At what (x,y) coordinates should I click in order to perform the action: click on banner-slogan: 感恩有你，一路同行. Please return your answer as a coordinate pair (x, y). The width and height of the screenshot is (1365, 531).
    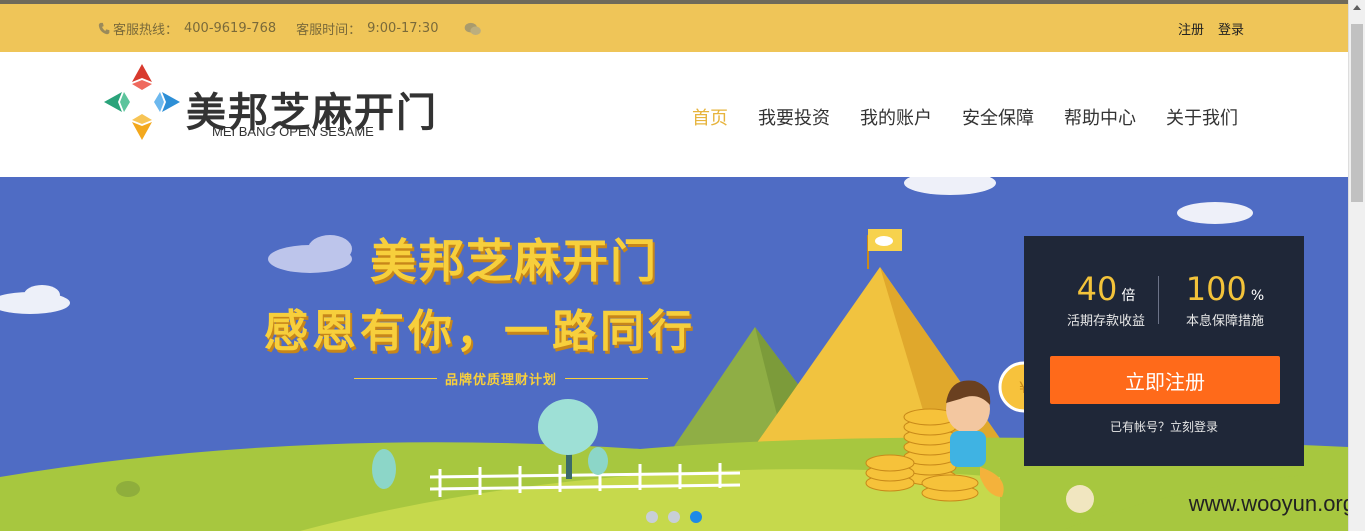
    Looking at the image, I should click on (480, 331).